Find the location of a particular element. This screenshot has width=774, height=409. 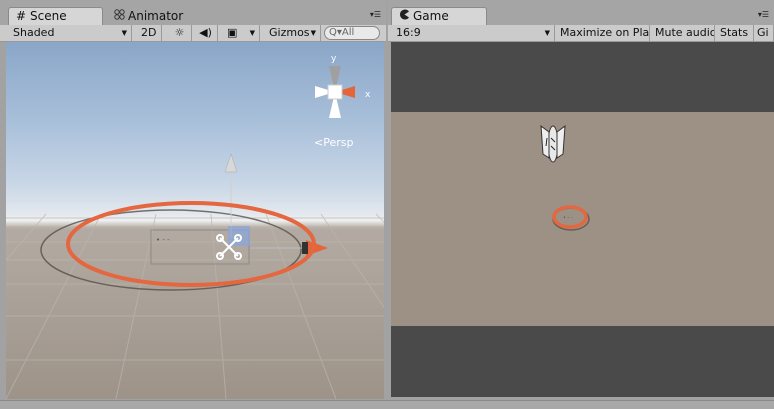

gizmo-y-label: y is located at coordinates (334, 59).